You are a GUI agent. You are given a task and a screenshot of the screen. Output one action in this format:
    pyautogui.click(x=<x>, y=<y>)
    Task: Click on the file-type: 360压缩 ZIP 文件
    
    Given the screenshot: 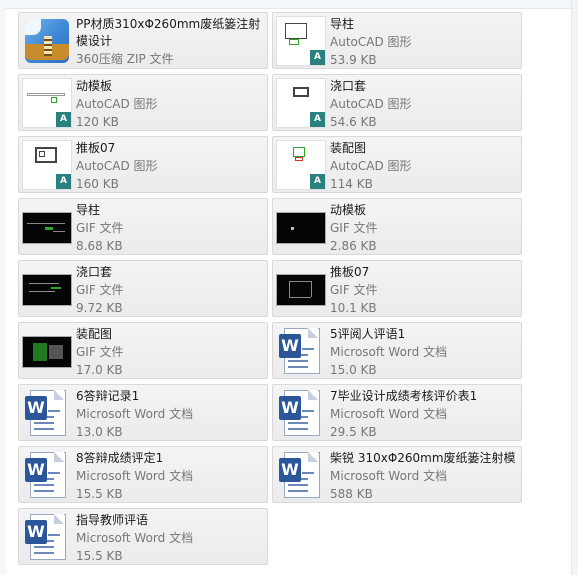 What is the action you would take?
    pyautogui.click(x=125, y=59)
    